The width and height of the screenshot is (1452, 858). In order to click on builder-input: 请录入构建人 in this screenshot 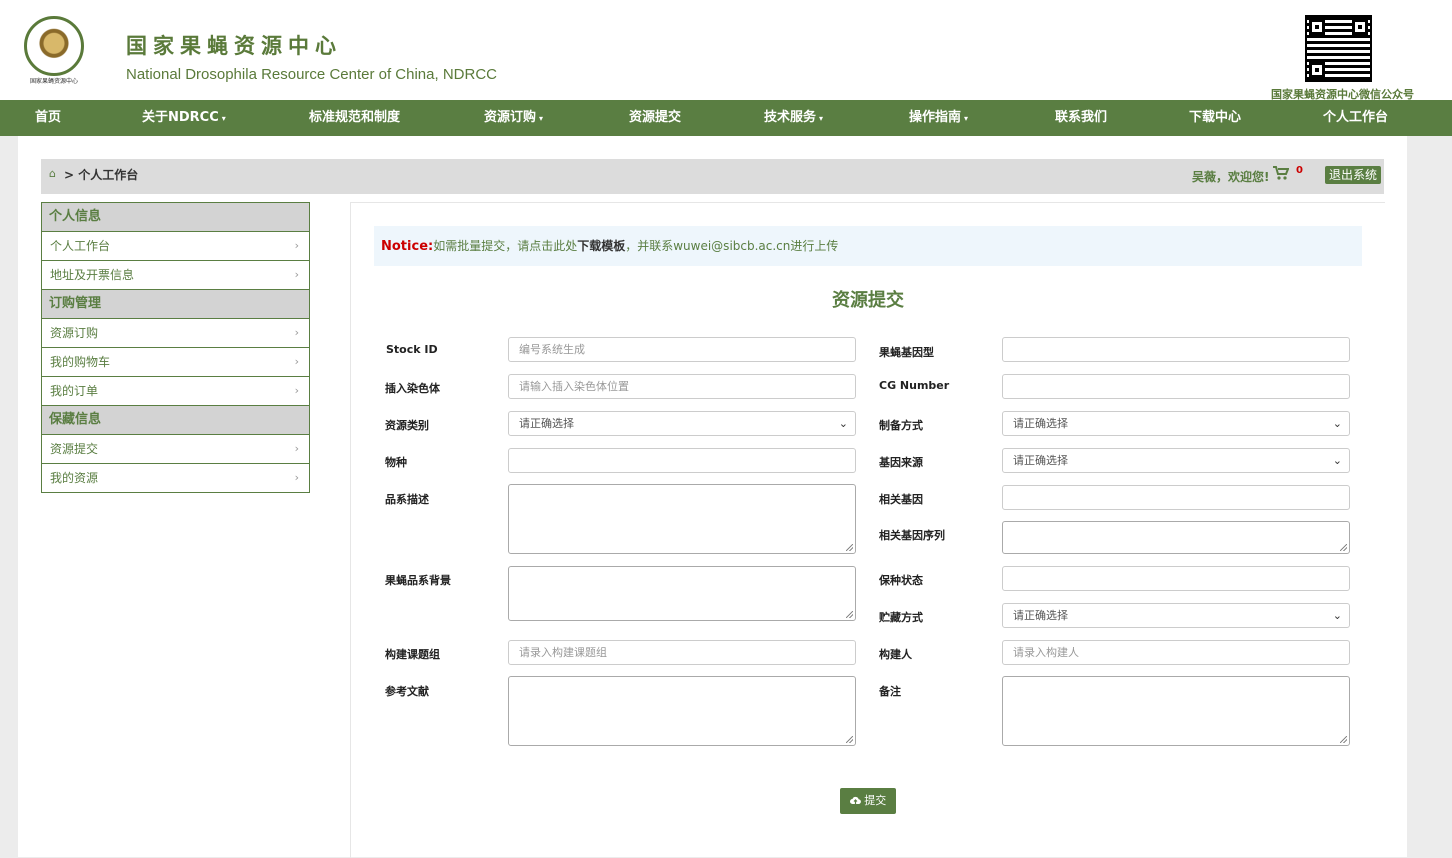, I will do `click(1176, 652)`.